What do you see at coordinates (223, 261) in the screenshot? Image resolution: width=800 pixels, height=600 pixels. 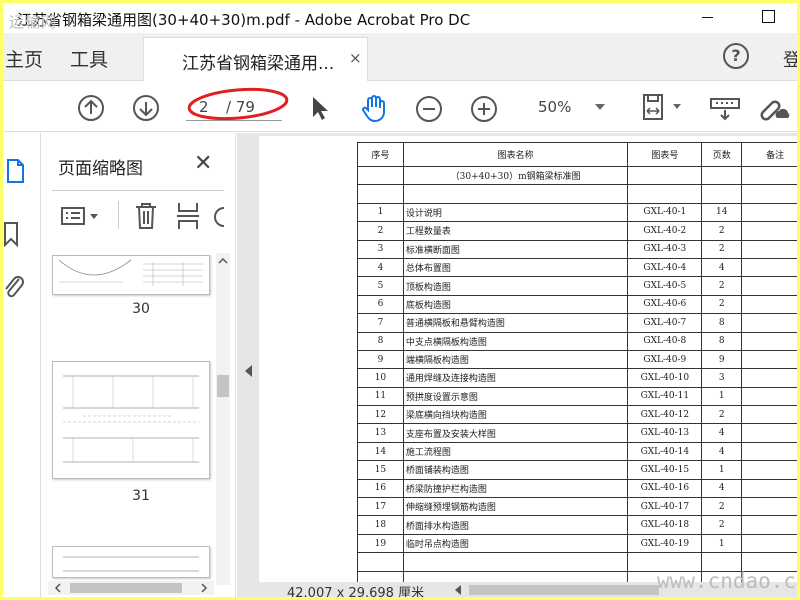 I see `scroll-up-icon` at bounding box center [223, 261].